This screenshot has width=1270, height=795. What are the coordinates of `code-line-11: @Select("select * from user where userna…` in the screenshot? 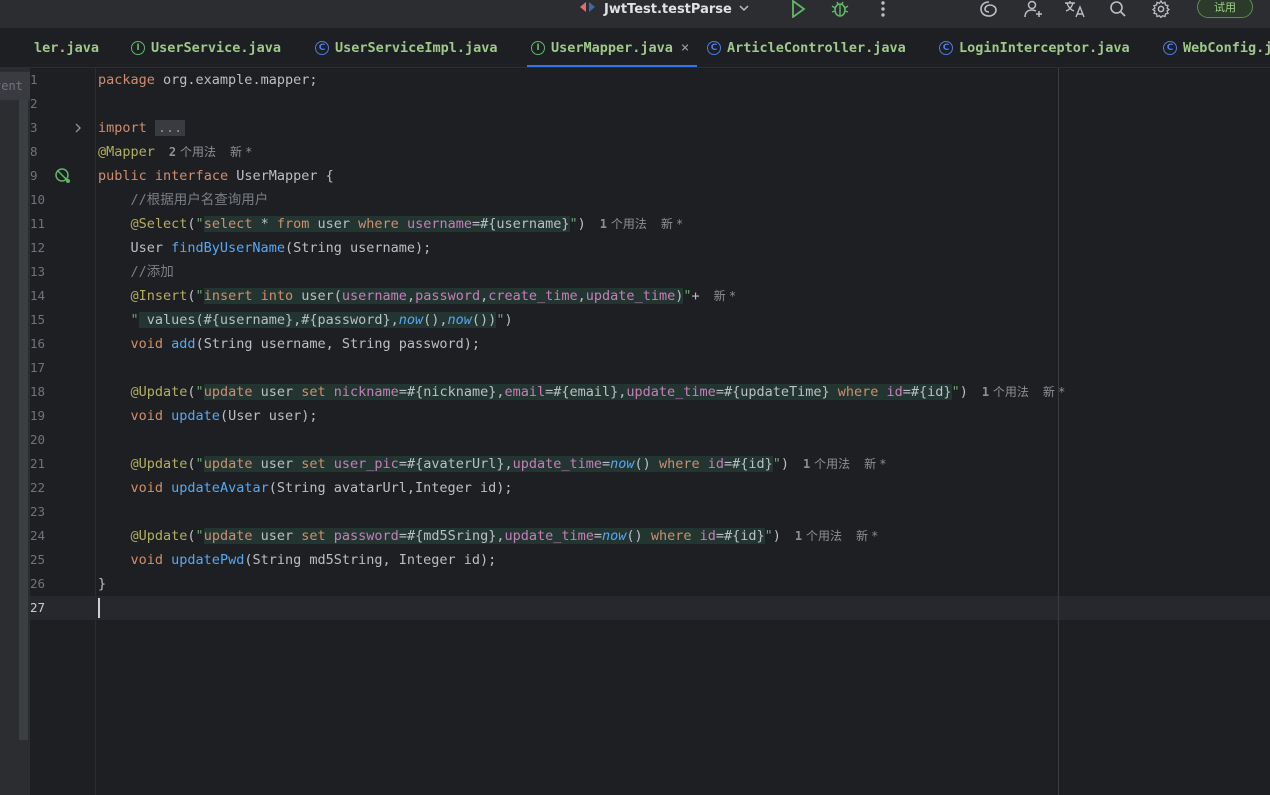 It's located at (390, 224).